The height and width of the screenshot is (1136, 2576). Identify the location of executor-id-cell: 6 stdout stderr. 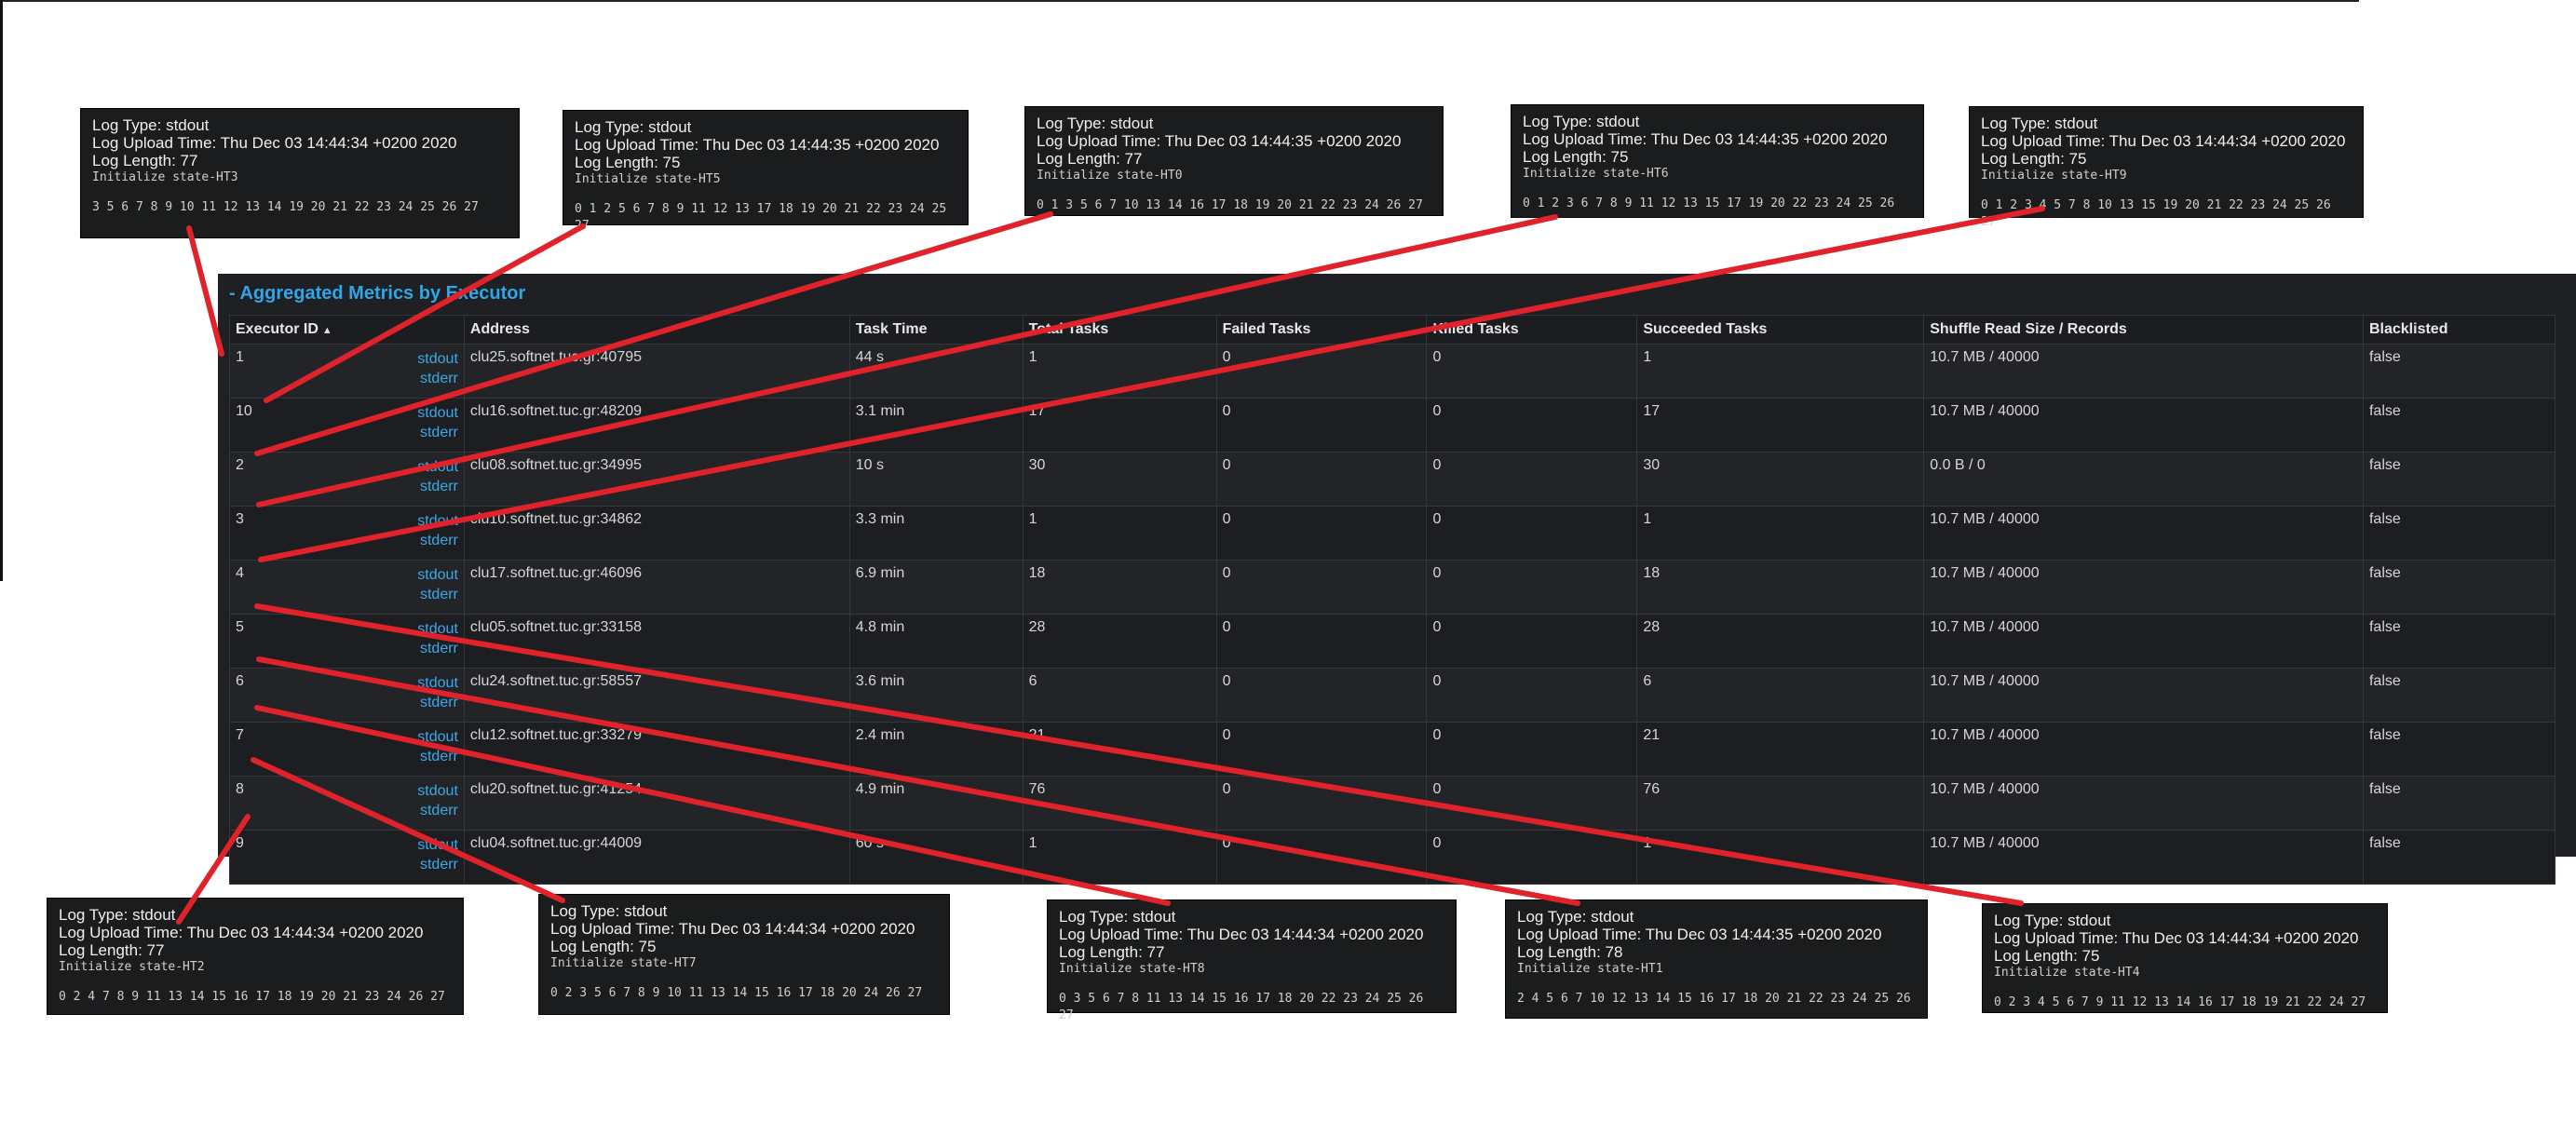
(347, 695).